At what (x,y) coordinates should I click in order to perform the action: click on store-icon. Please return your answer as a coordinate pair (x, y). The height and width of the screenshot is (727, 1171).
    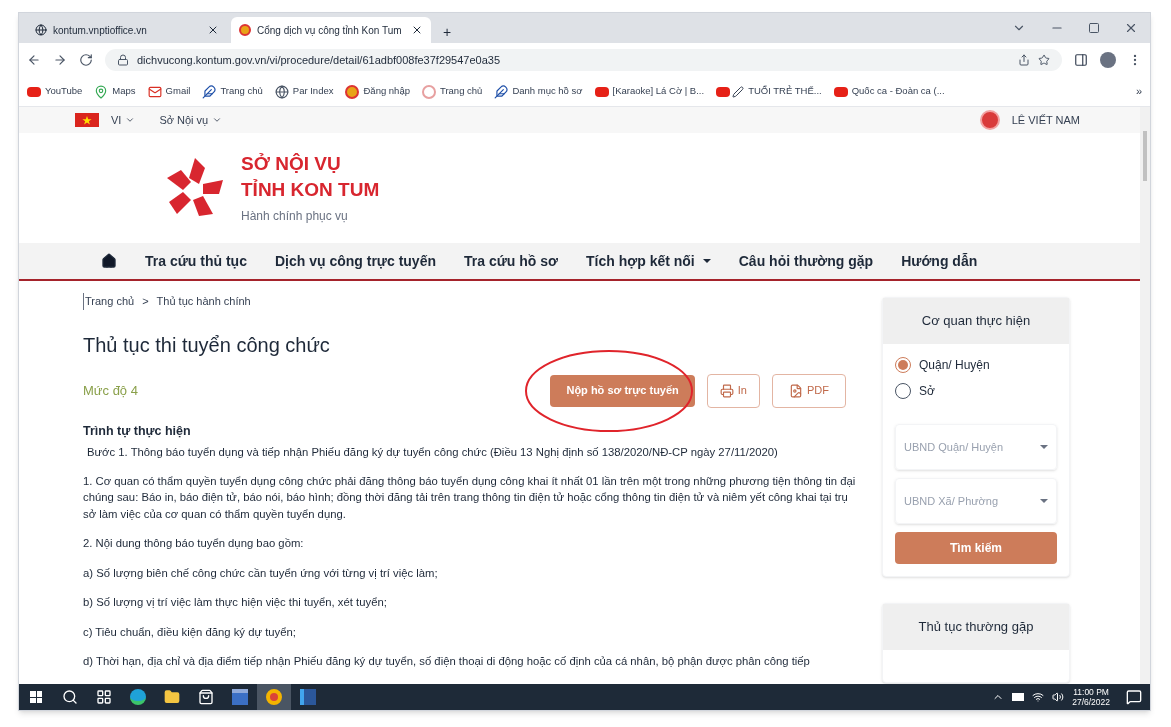
    Looking at the image, I should click on (206, 697).